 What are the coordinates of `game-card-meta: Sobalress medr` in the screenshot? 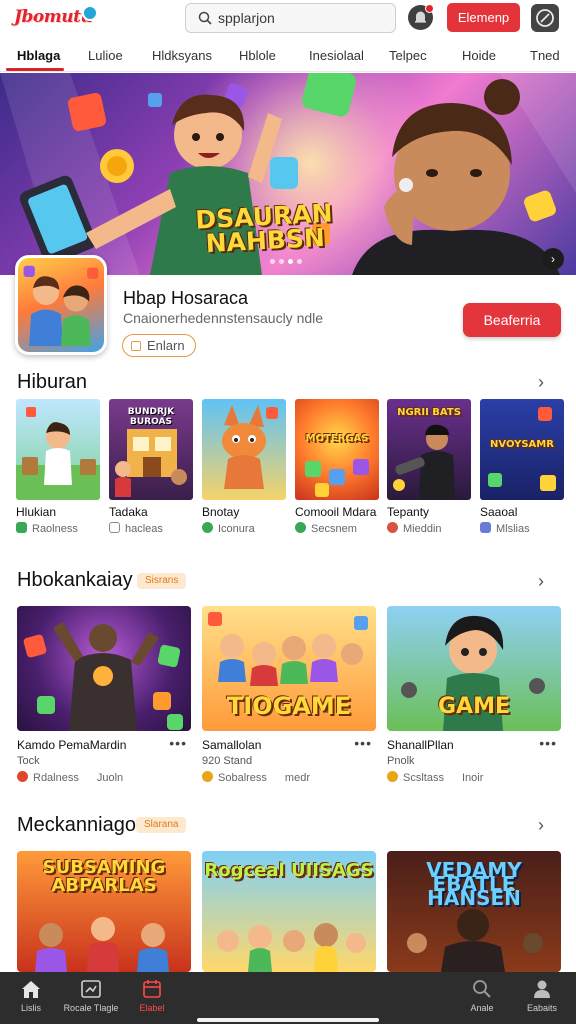 It's located at (289, 777).